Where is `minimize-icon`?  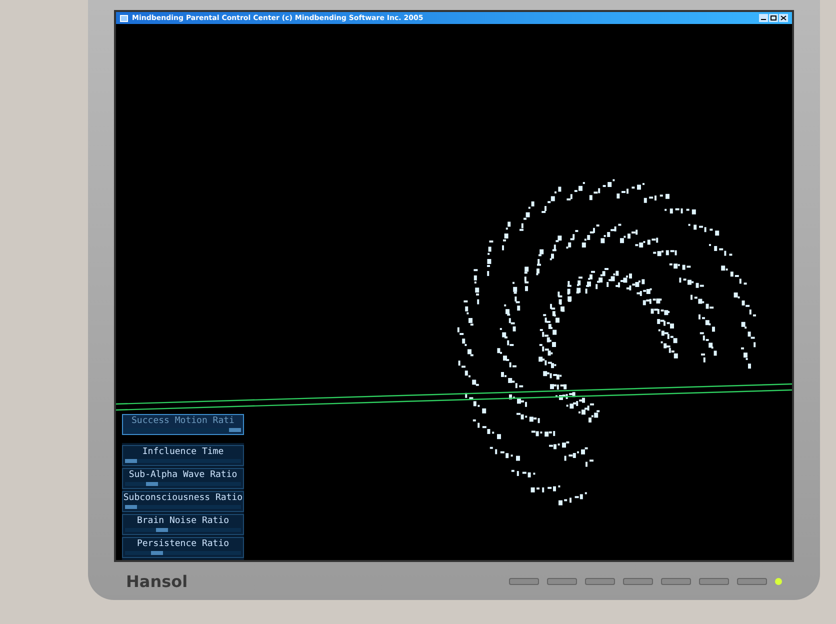
minimize-icon is located at coordinates (763, 18).